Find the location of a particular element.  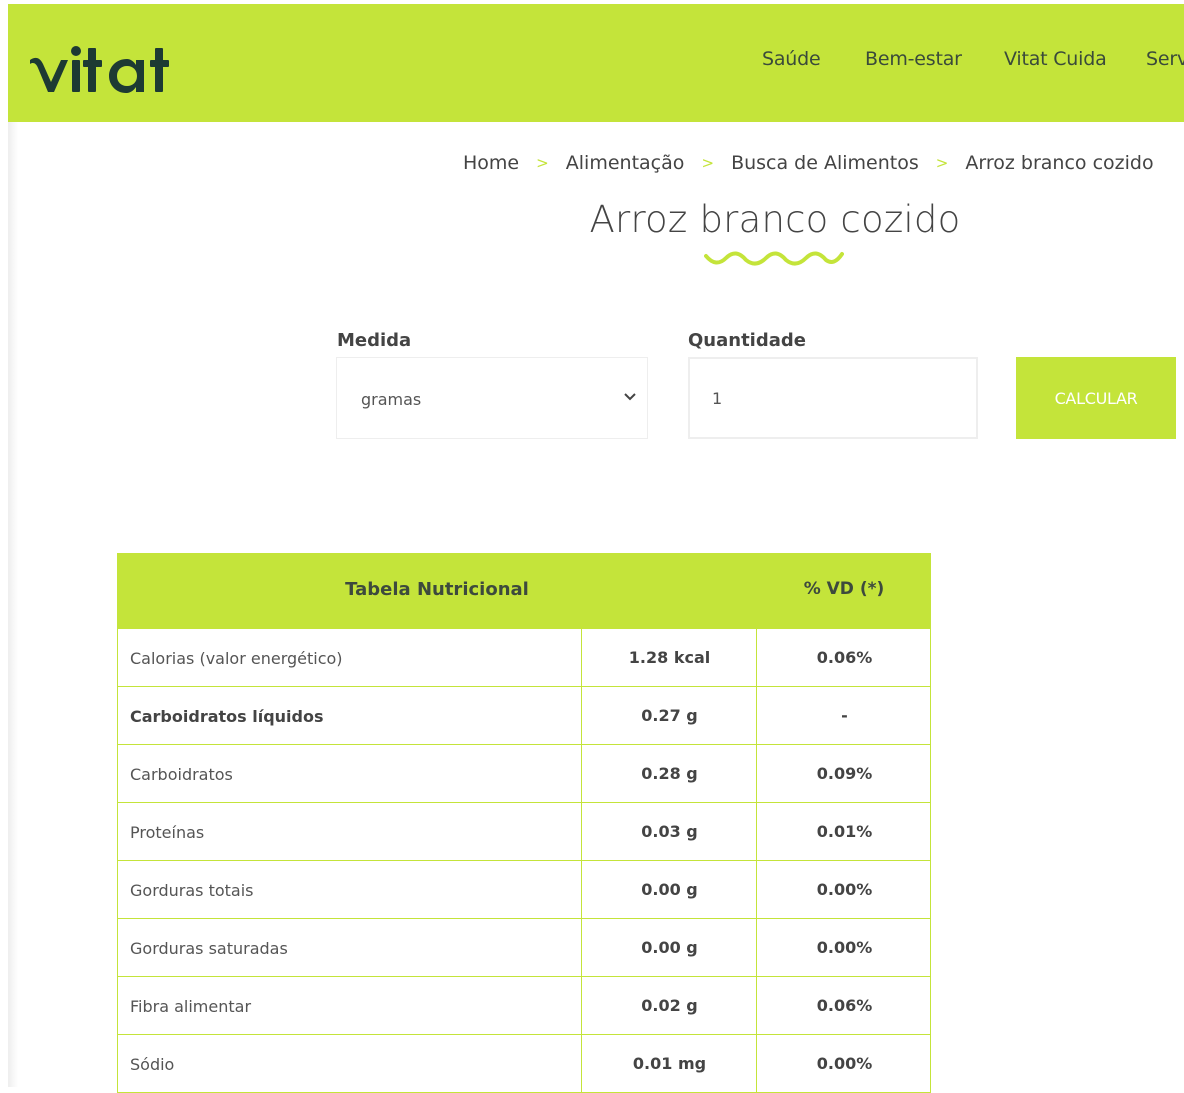

page-title: Arroz branco cozido is located at coordinates (775, 219).